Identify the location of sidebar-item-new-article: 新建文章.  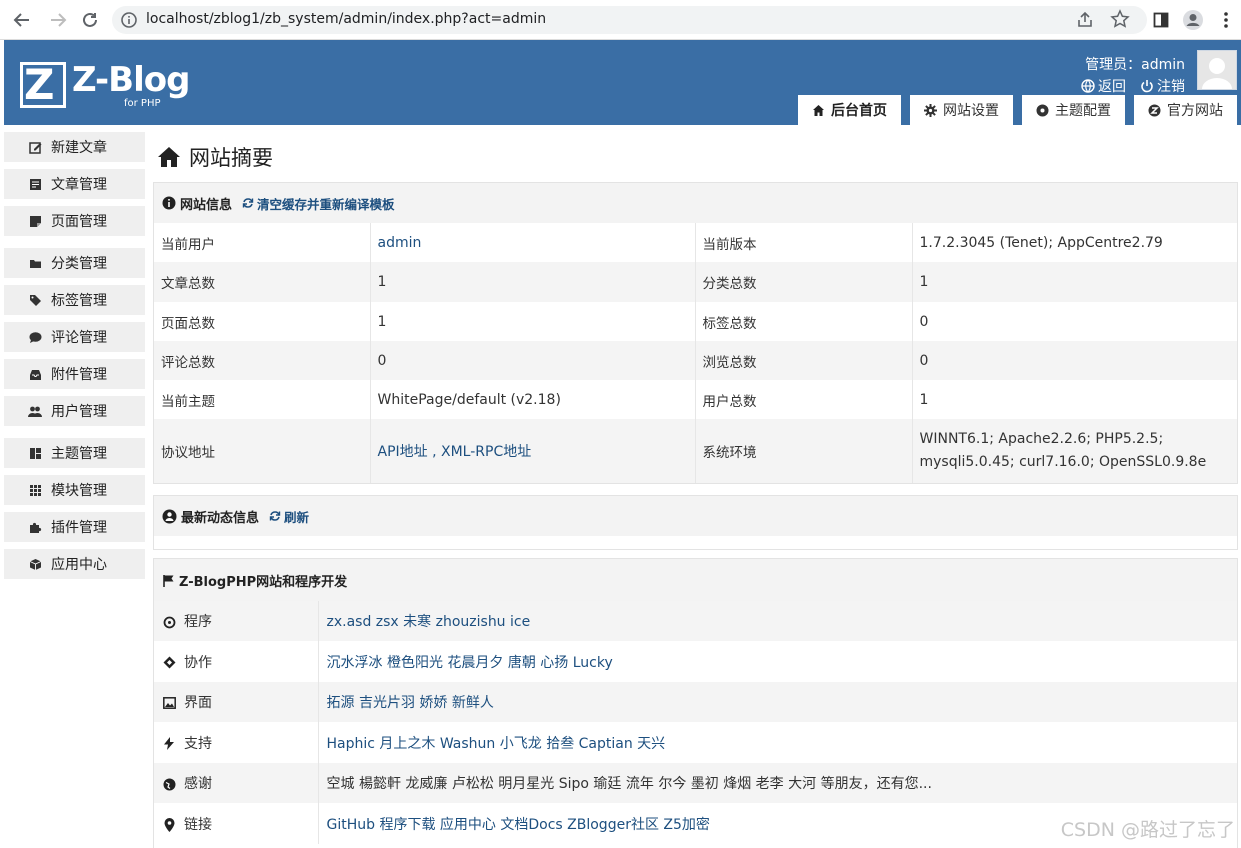
(74, 147).